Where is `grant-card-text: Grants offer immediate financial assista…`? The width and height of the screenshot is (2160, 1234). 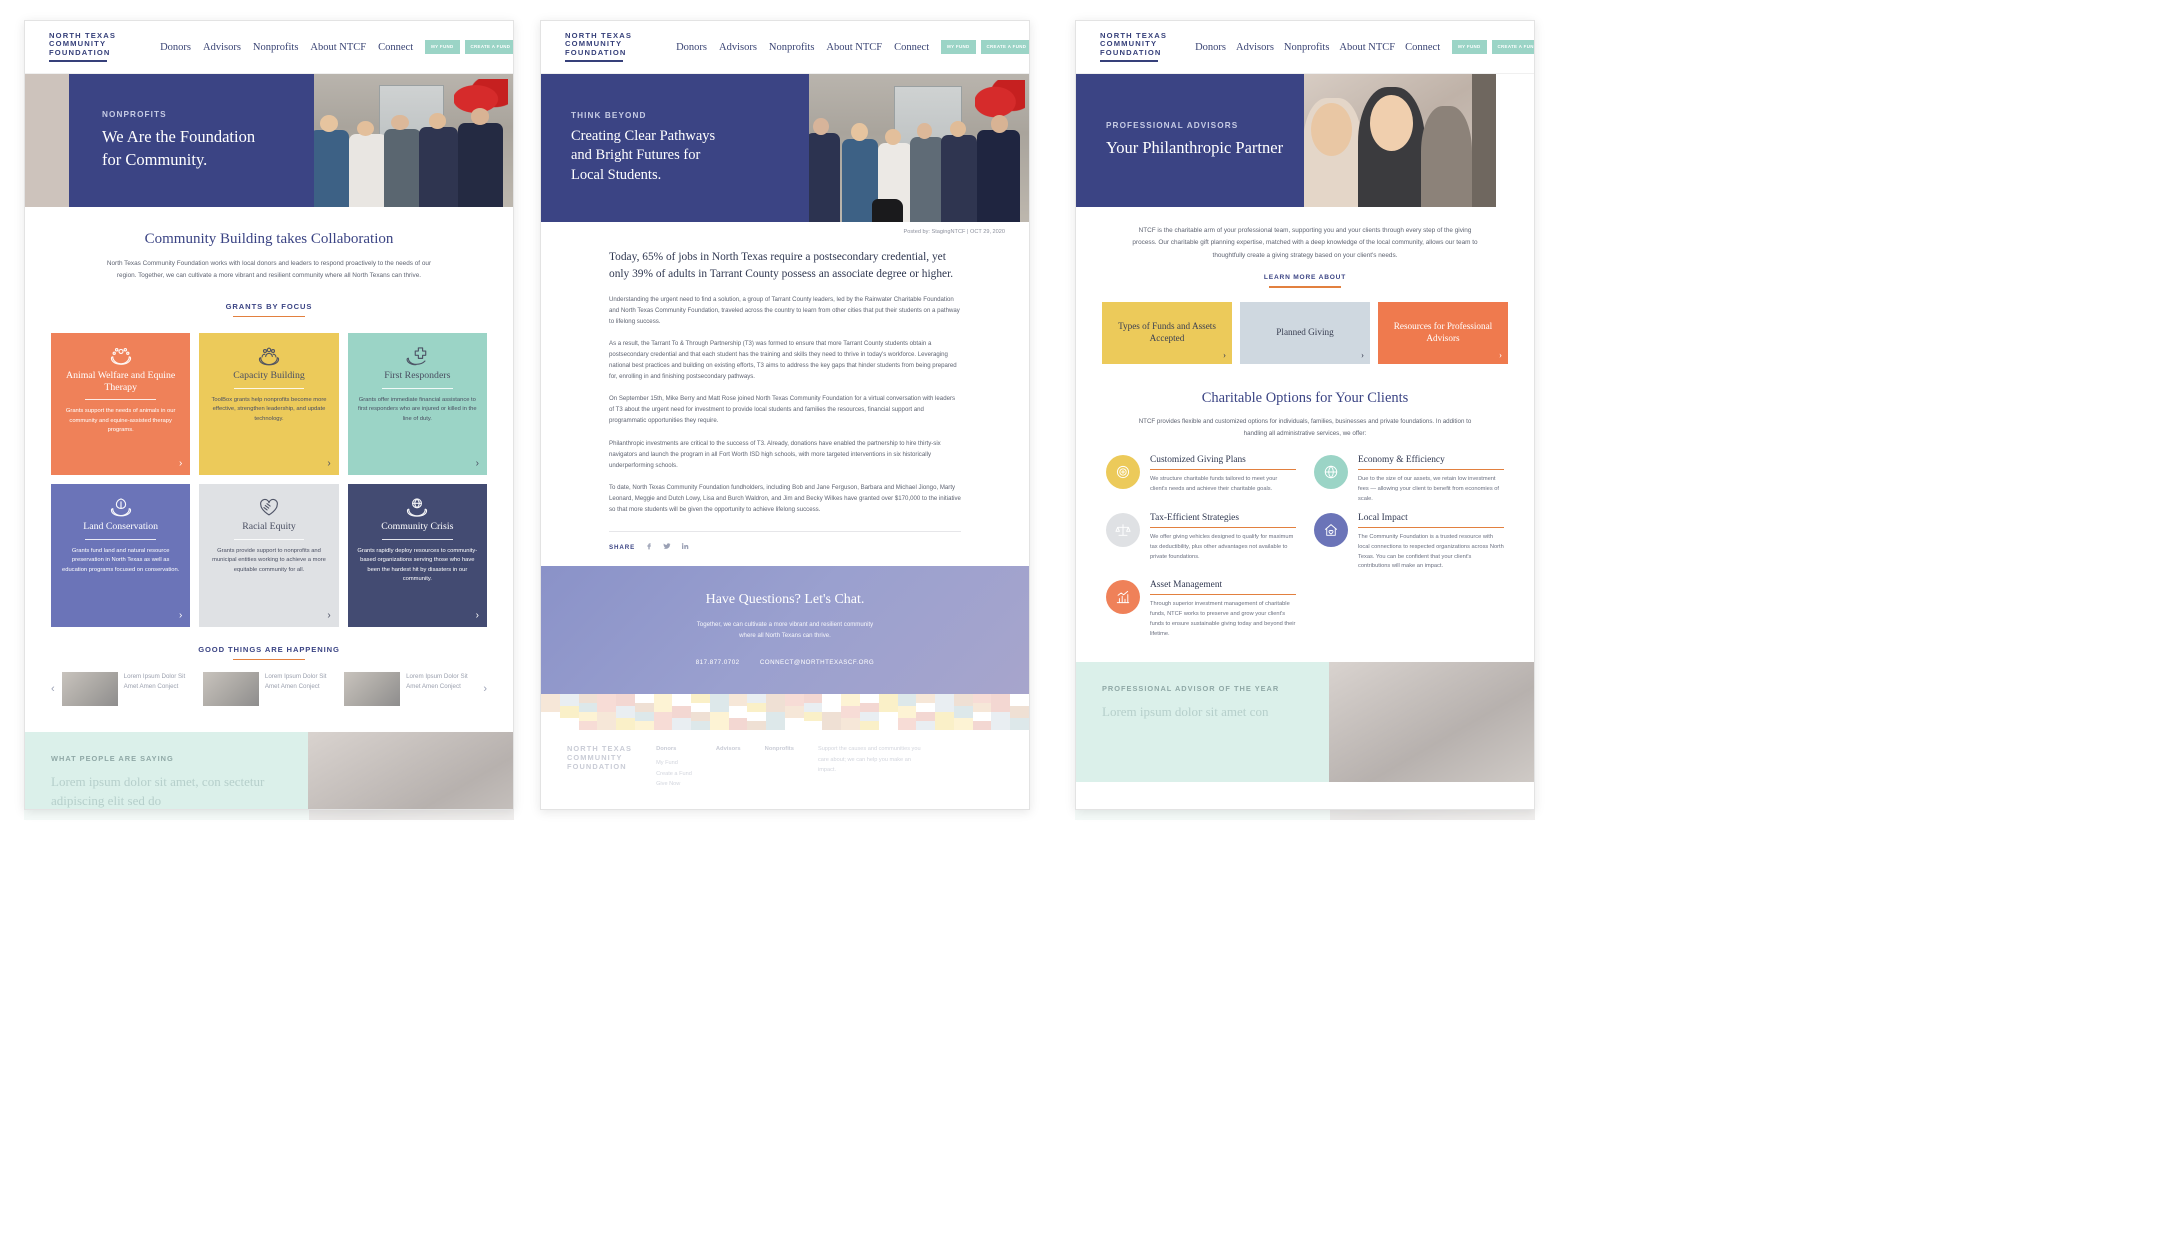 grant-card-text: Grants offer immediate financial assista… is located at coordinates (417, 409).